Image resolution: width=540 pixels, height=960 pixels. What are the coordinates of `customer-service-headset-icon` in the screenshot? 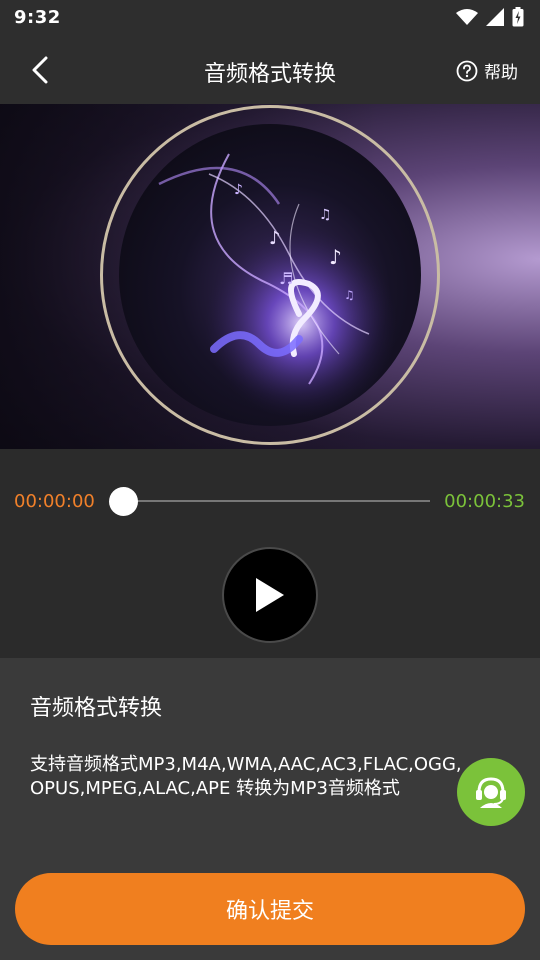 It's located at (491, 792).